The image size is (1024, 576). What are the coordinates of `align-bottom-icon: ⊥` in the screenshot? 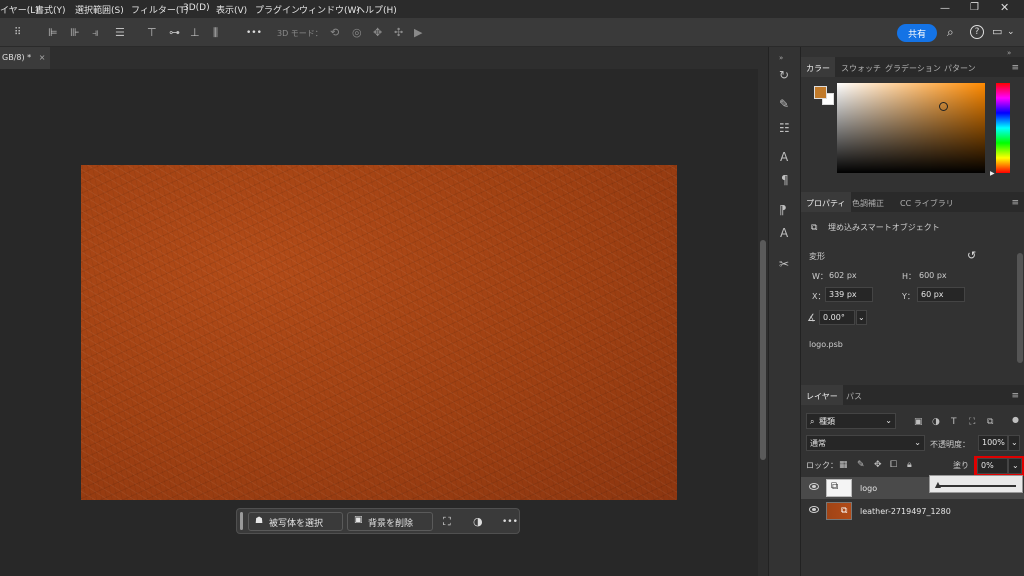 It's located at (195, 33).